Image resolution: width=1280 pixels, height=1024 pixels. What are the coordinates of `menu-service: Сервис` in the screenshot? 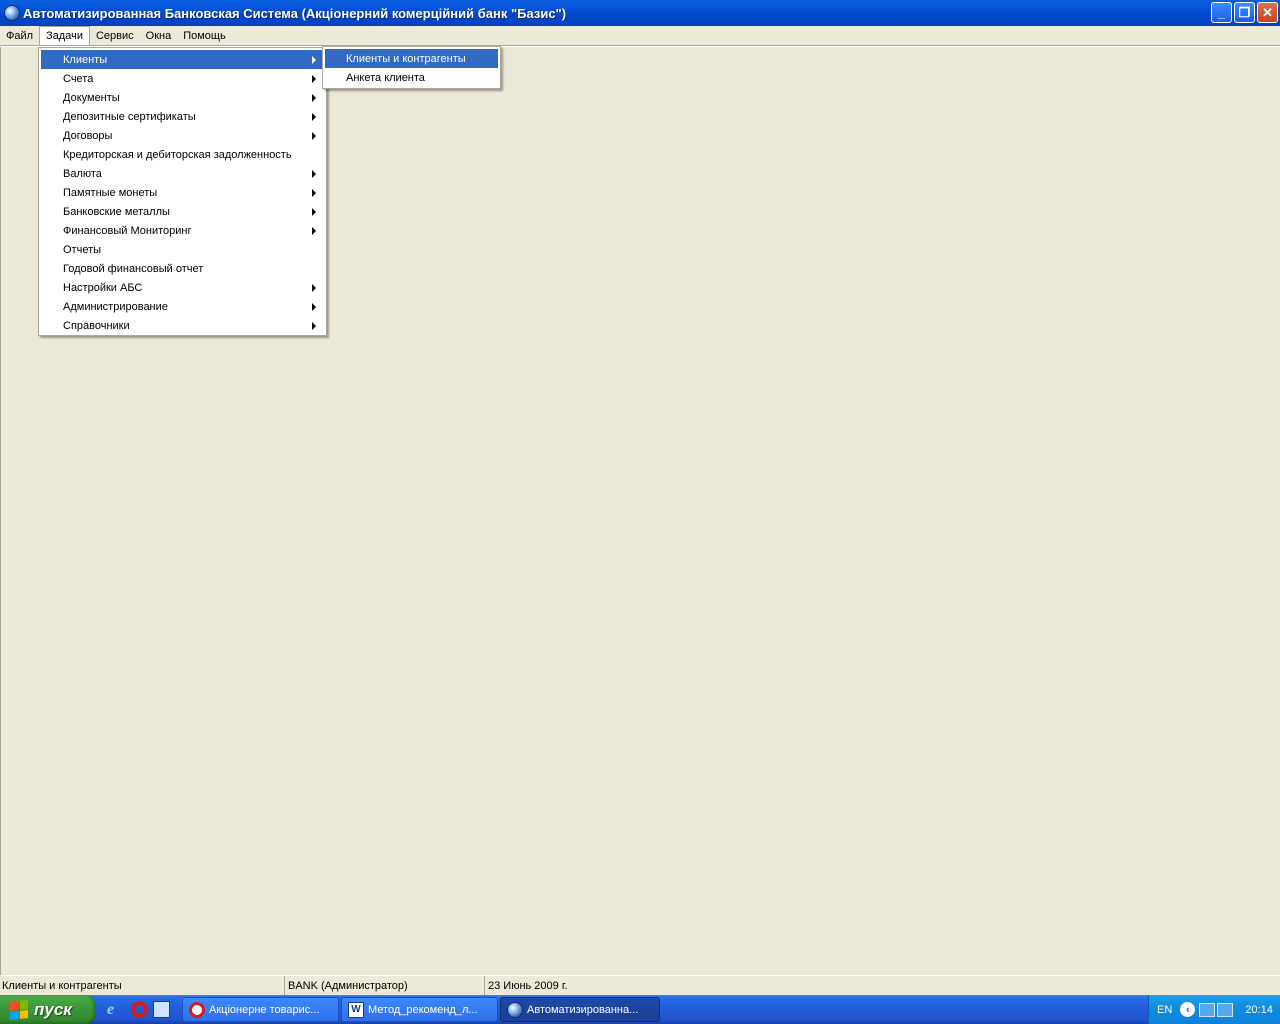 It's located at (115, 35).